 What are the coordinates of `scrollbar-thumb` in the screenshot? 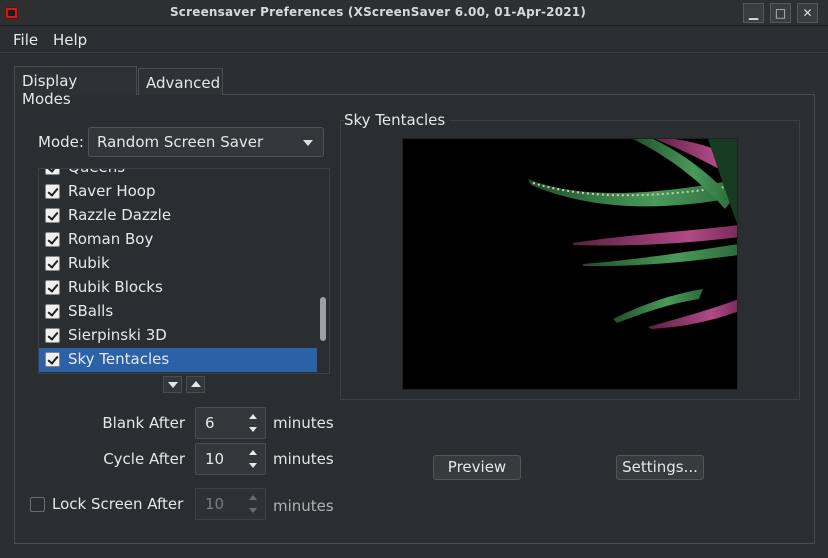 It's located at (323, 319).